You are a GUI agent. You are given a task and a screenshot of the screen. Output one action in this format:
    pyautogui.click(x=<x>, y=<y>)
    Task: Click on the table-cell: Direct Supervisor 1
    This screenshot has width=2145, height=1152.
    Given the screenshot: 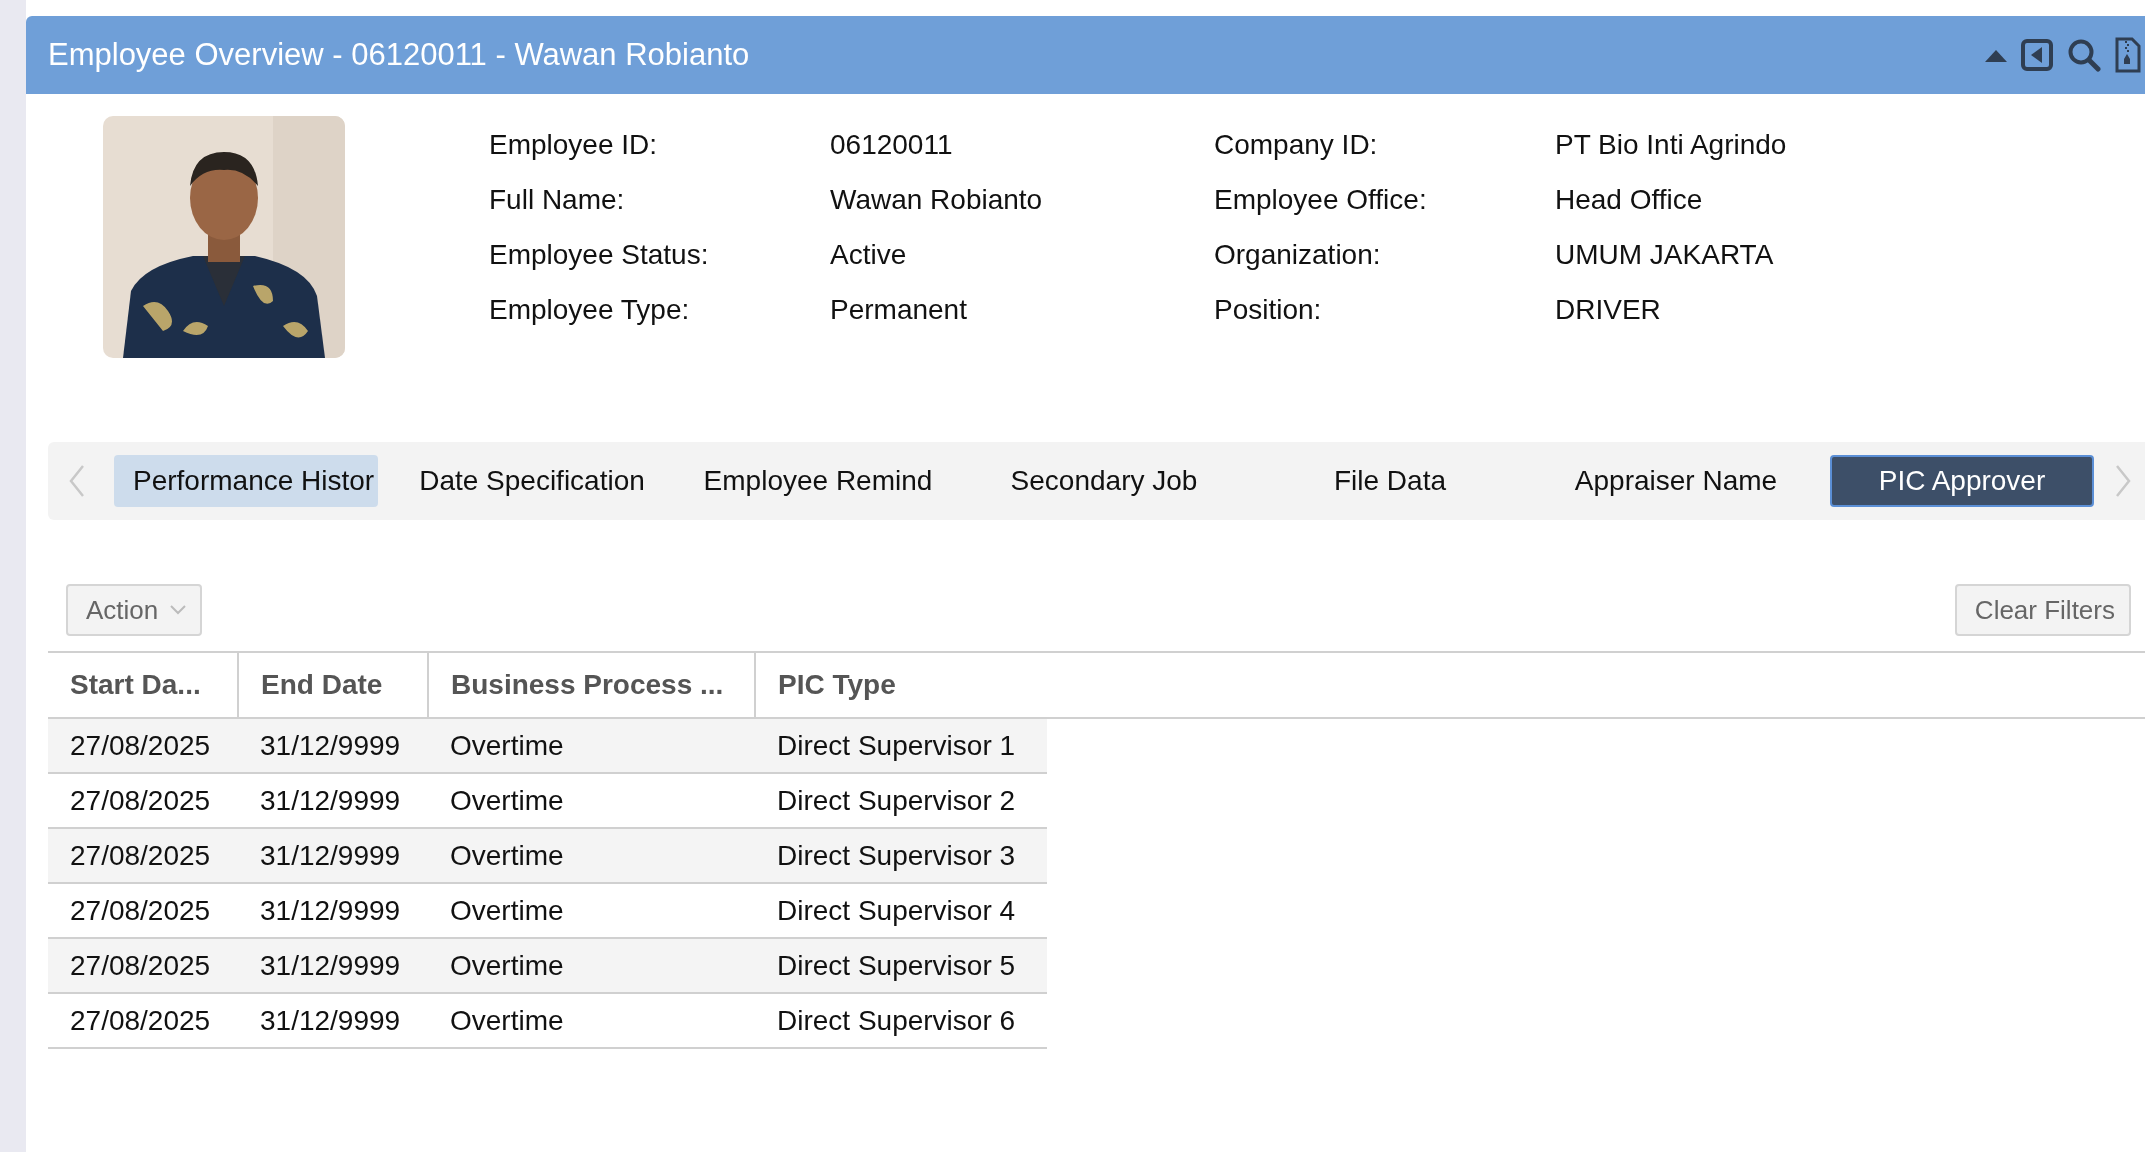 What is the action you would take?
    pyautogui.click(x=901, y=745)
    